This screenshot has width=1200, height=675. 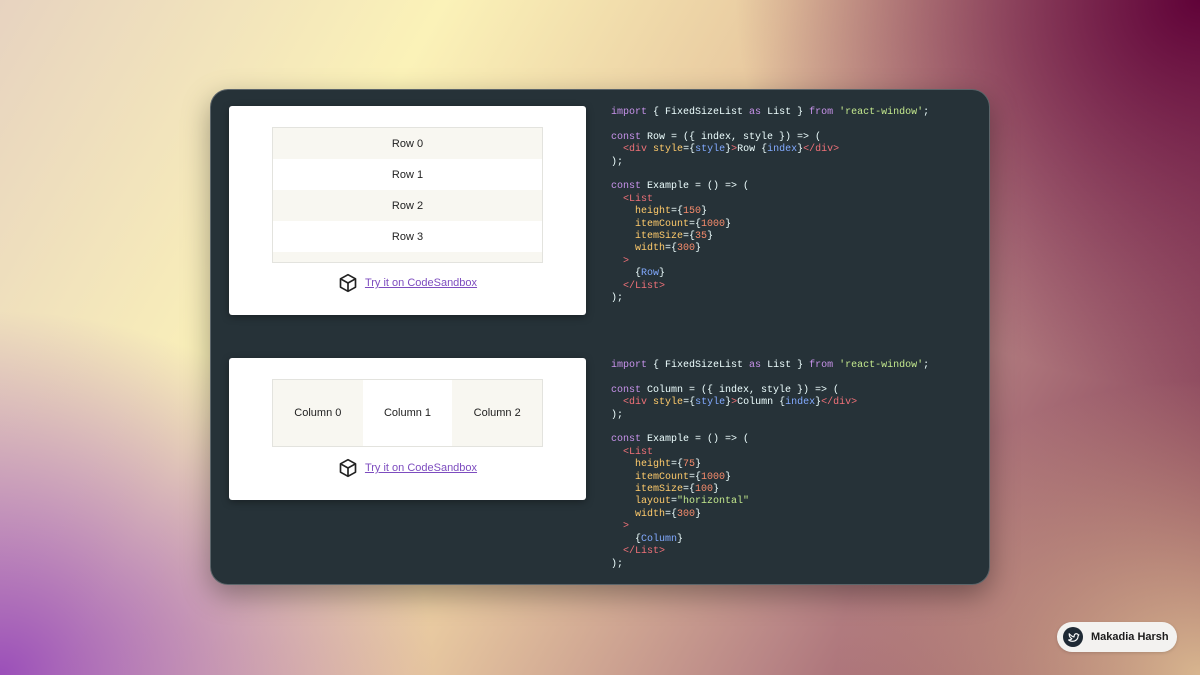 I want to click on code-line: <div style={style}>Column {index}</div>, so click(x=734, y=402).